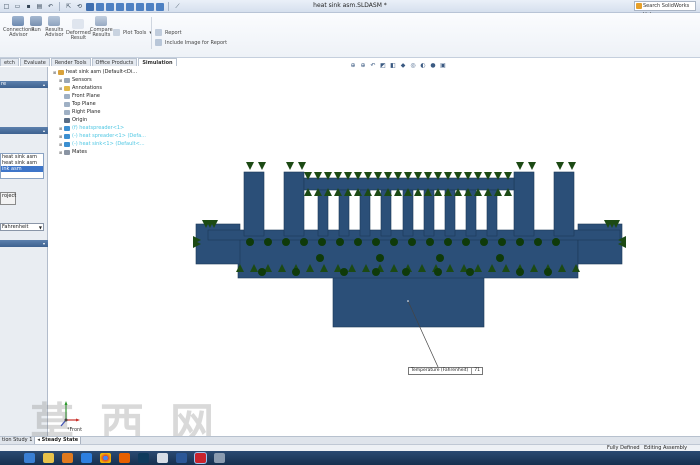 The image size is (700, 465). Describe the element at coordinates (34, 62) in the screenshot. I see `tab-evaluate: Evaluate` at that location.